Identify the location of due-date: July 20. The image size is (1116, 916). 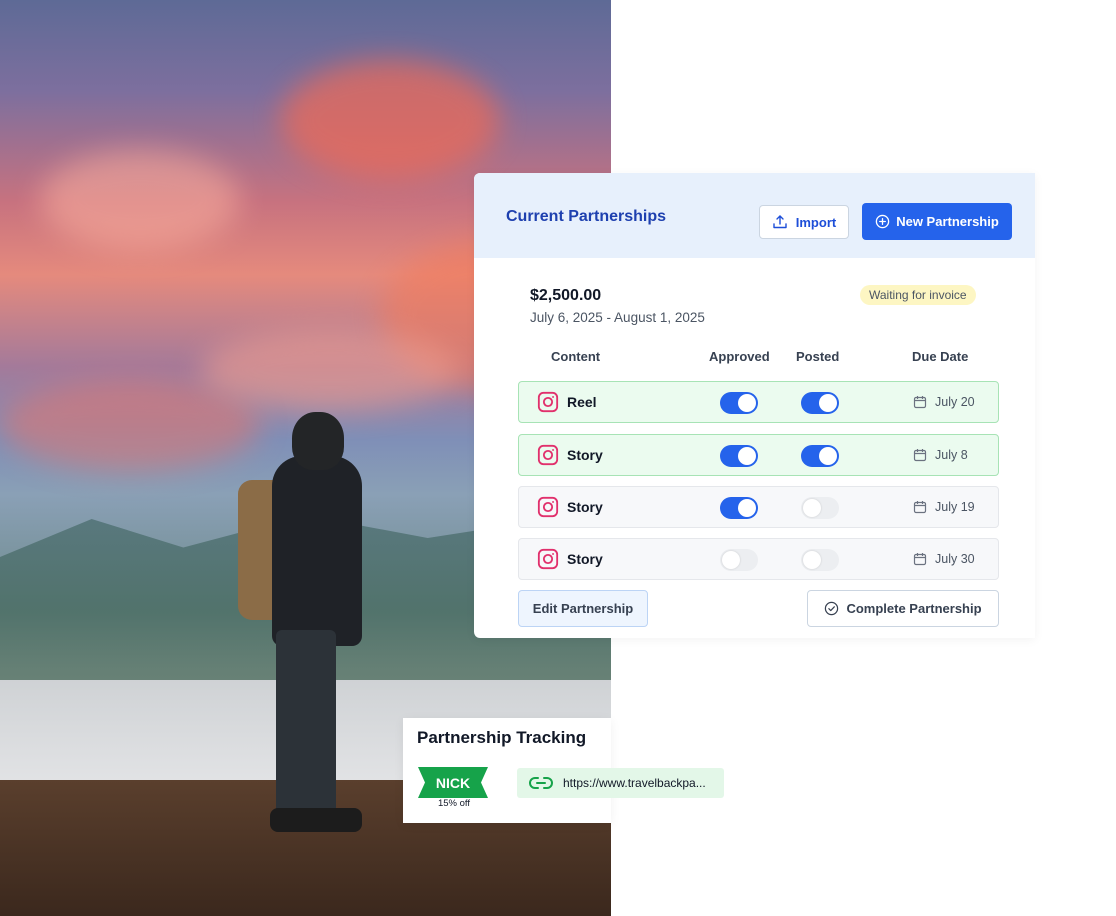
(955, 402).